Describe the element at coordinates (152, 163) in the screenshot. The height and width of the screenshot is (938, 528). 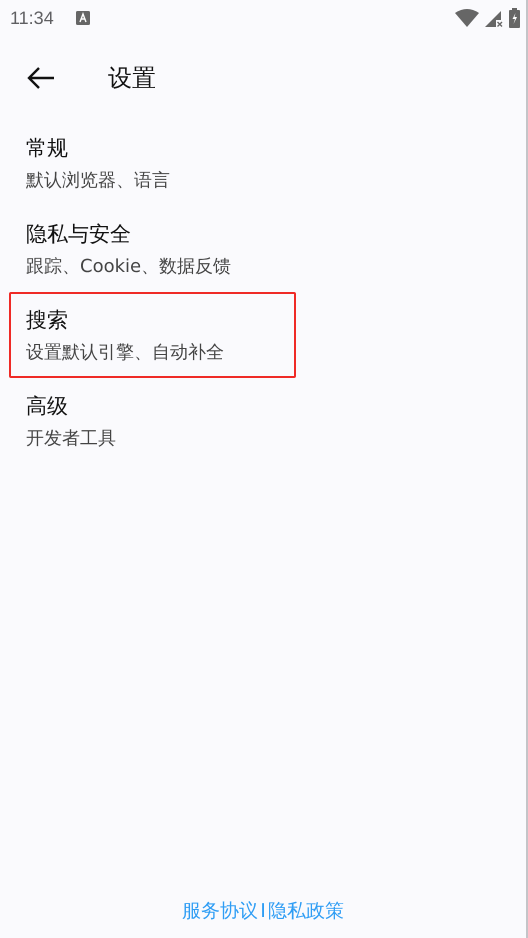
I see `settings-item: 常规 默认浏览器、语言` at that location.